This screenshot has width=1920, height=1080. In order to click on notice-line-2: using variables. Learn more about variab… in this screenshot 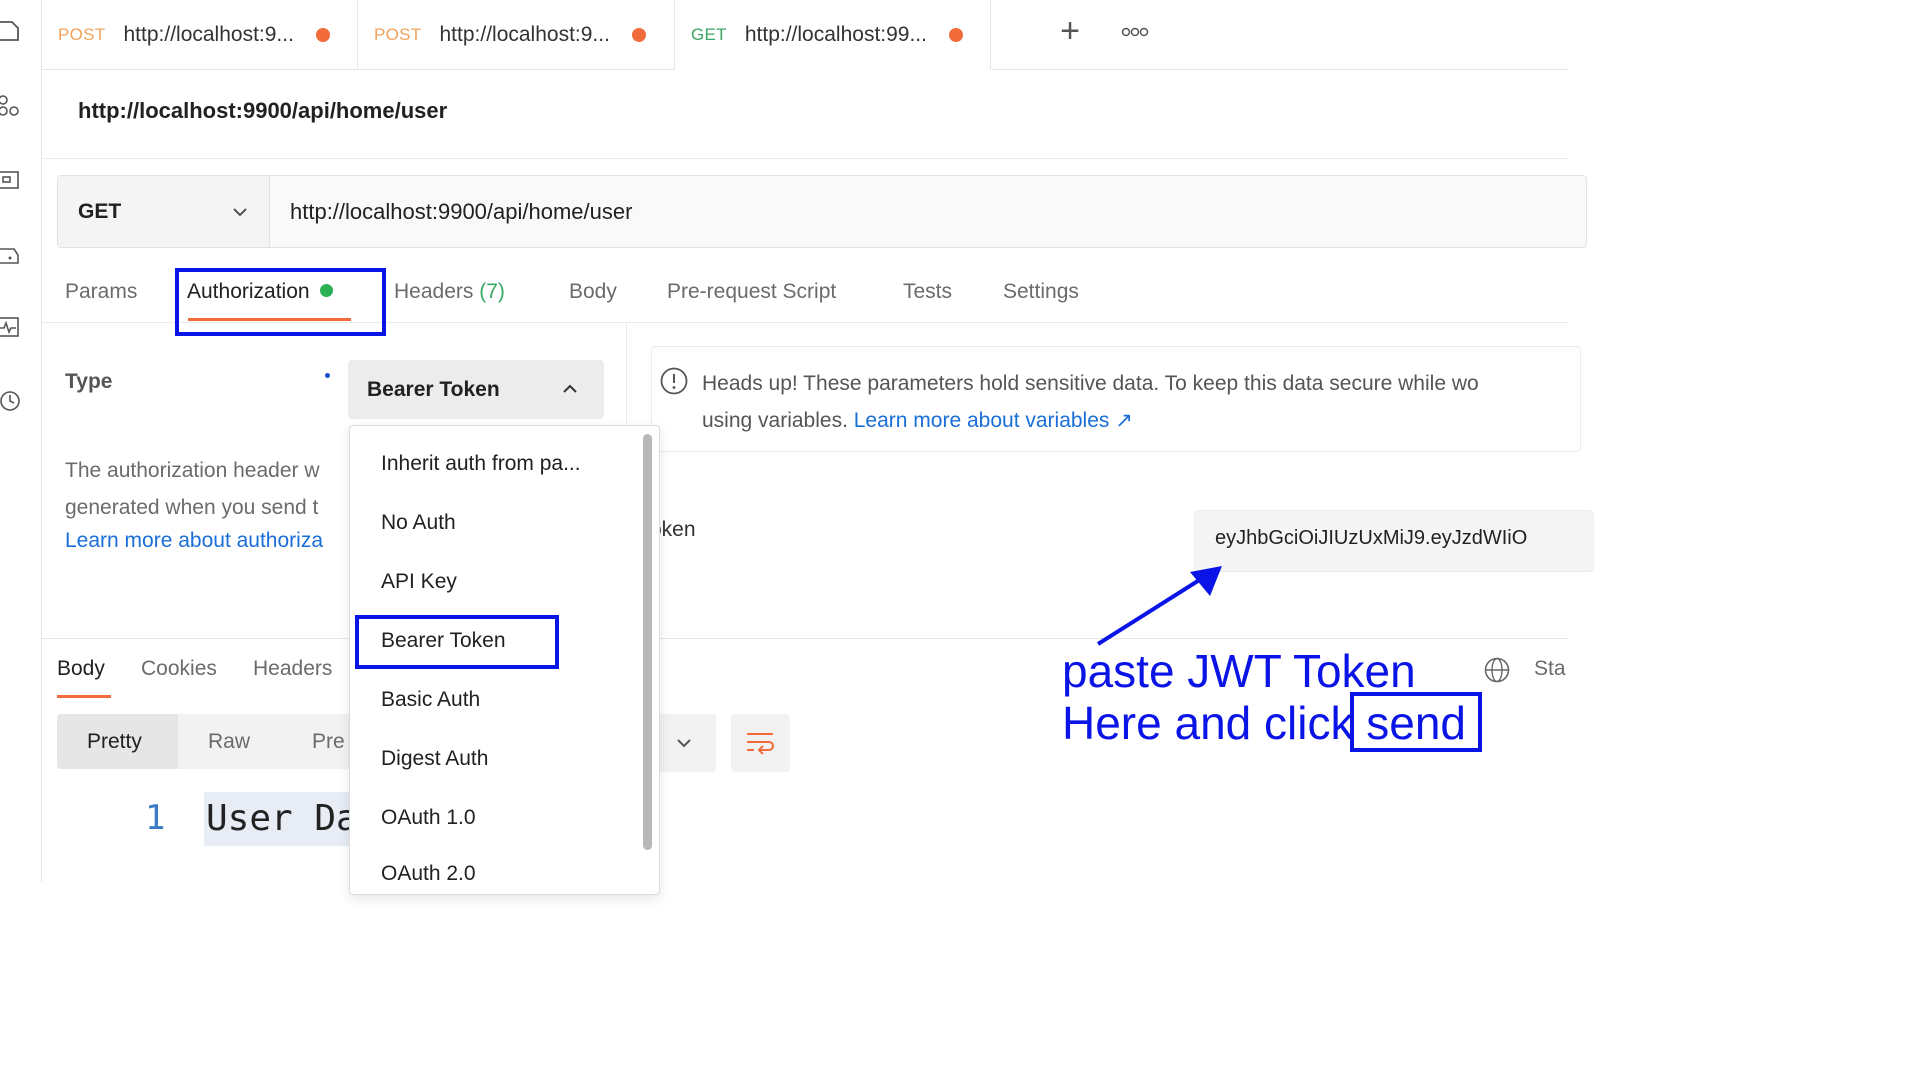, I will do `click(1142, 420)`.